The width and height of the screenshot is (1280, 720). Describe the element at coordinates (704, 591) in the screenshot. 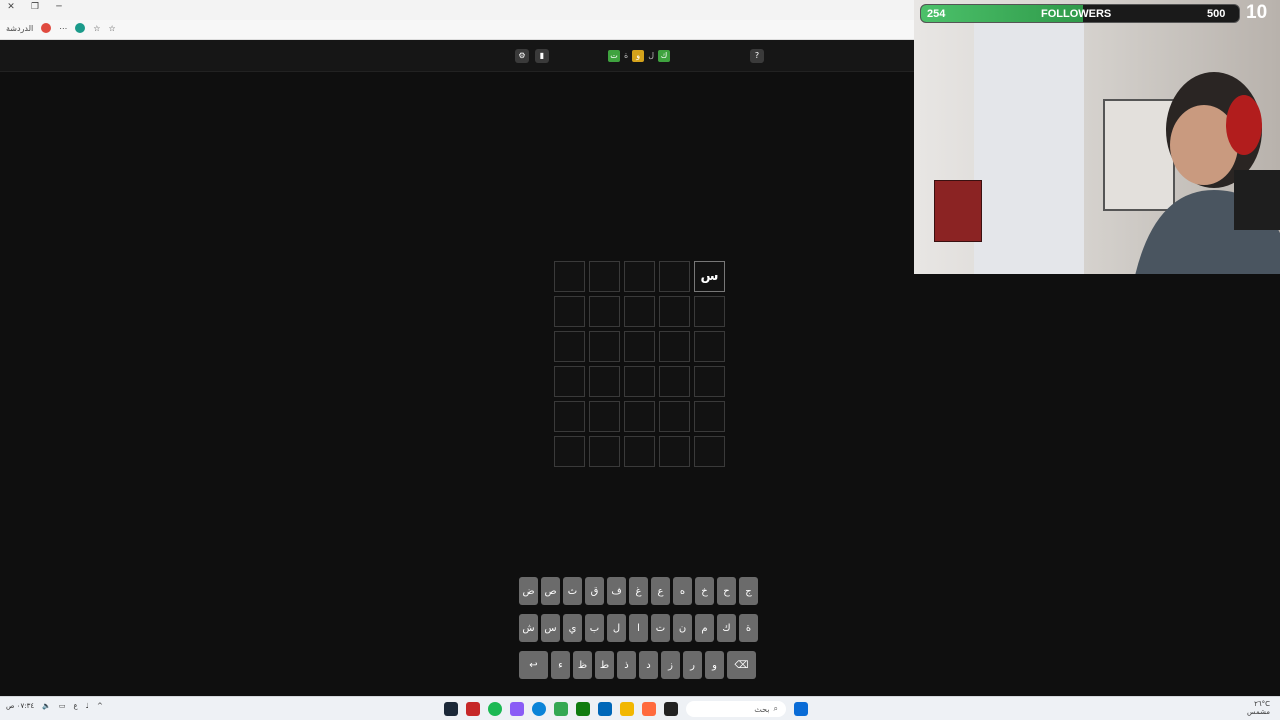

I see `keyboard-key: خ` at that location.